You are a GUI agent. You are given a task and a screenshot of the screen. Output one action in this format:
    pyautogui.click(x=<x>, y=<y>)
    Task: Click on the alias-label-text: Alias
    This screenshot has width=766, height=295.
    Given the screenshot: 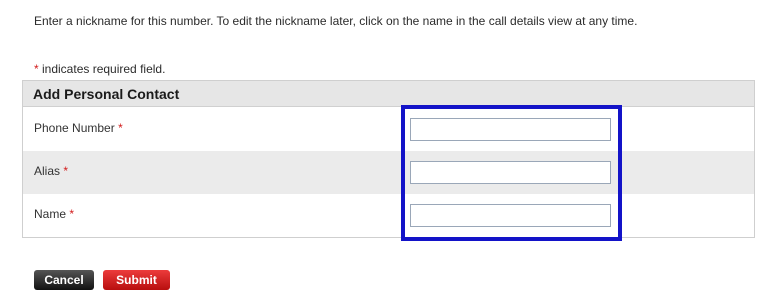 What is the action you would take?
    pyautogui.click(x=47, y=171)
    